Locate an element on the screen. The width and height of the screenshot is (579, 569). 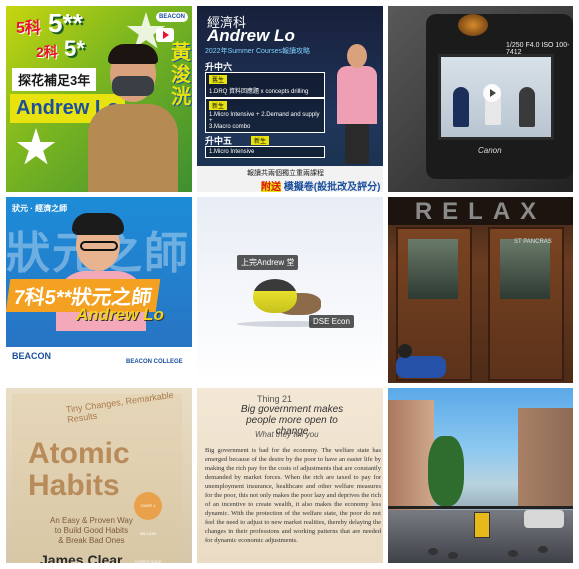
star-decoration-icon is located at coordinates (36, 146).